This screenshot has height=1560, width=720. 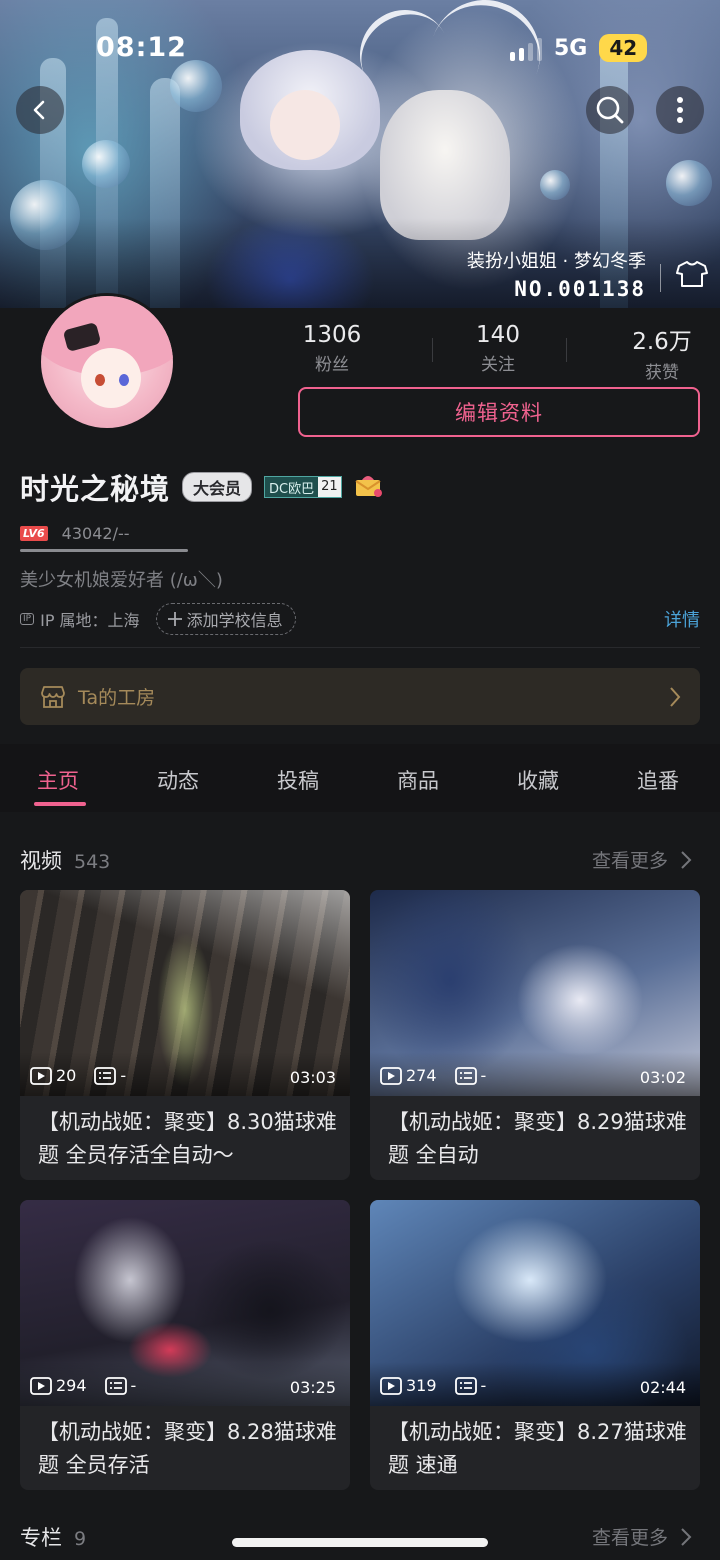 I want to click on battery-level: 42, so click(x=623, y=48).